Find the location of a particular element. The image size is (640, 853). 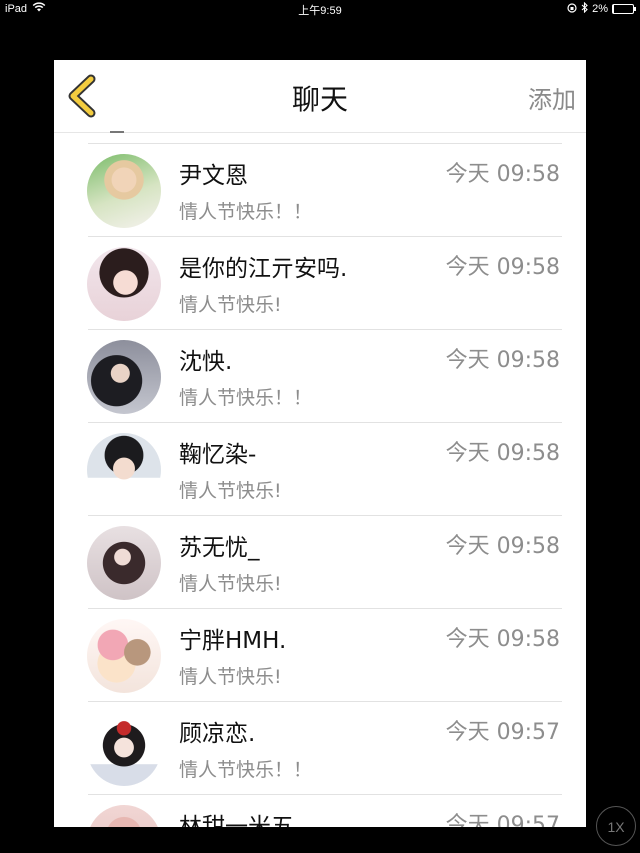

status-bar: iPad 上午9:59 2% is located at coordinates (320, 9).